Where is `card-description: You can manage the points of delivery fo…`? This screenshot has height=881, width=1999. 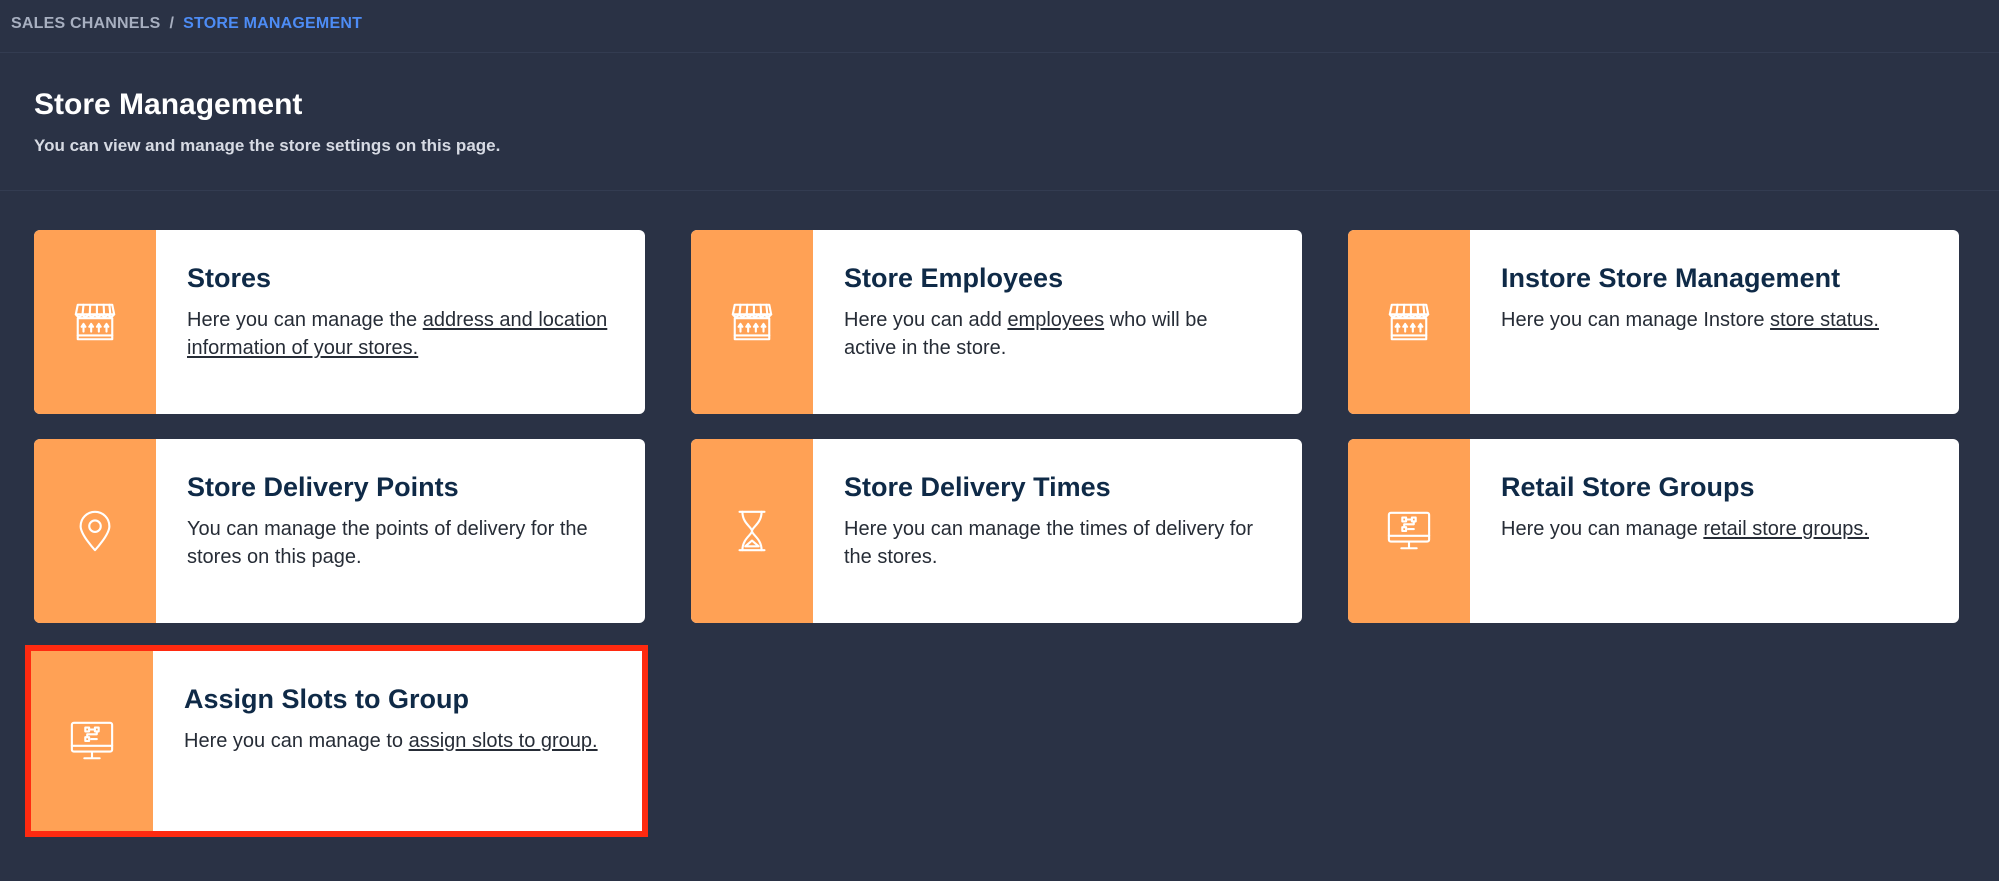 card-description: You can manage the points of delivery fo… is located at coordinates (402, 543).